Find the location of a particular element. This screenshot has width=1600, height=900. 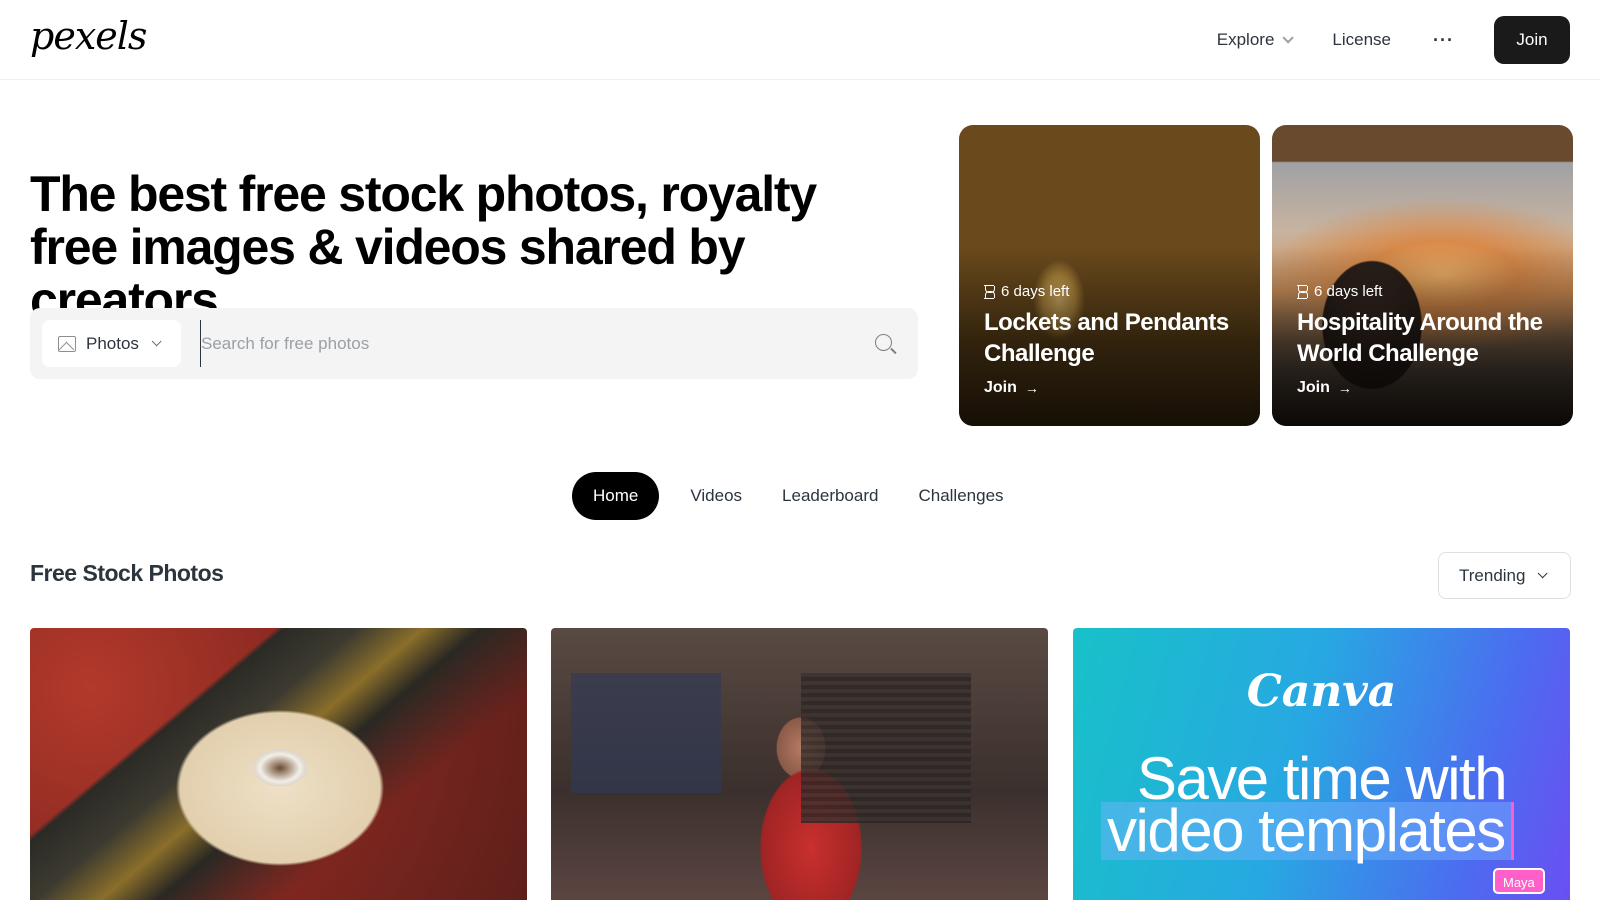

top-header: pexels Explore License ··· Join is located at coordinates (800, 40).